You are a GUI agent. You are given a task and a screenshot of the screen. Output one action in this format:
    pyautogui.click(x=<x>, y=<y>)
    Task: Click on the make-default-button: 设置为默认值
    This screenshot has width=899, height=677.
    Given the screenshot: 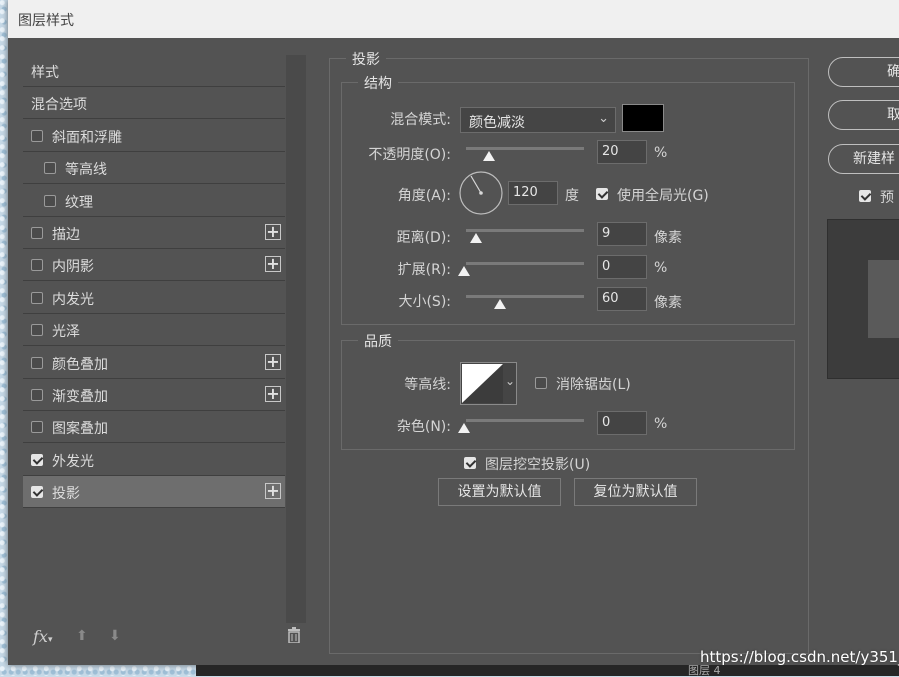 What is the action you would take?
    pyautogui.click(x=499, y=492)
    